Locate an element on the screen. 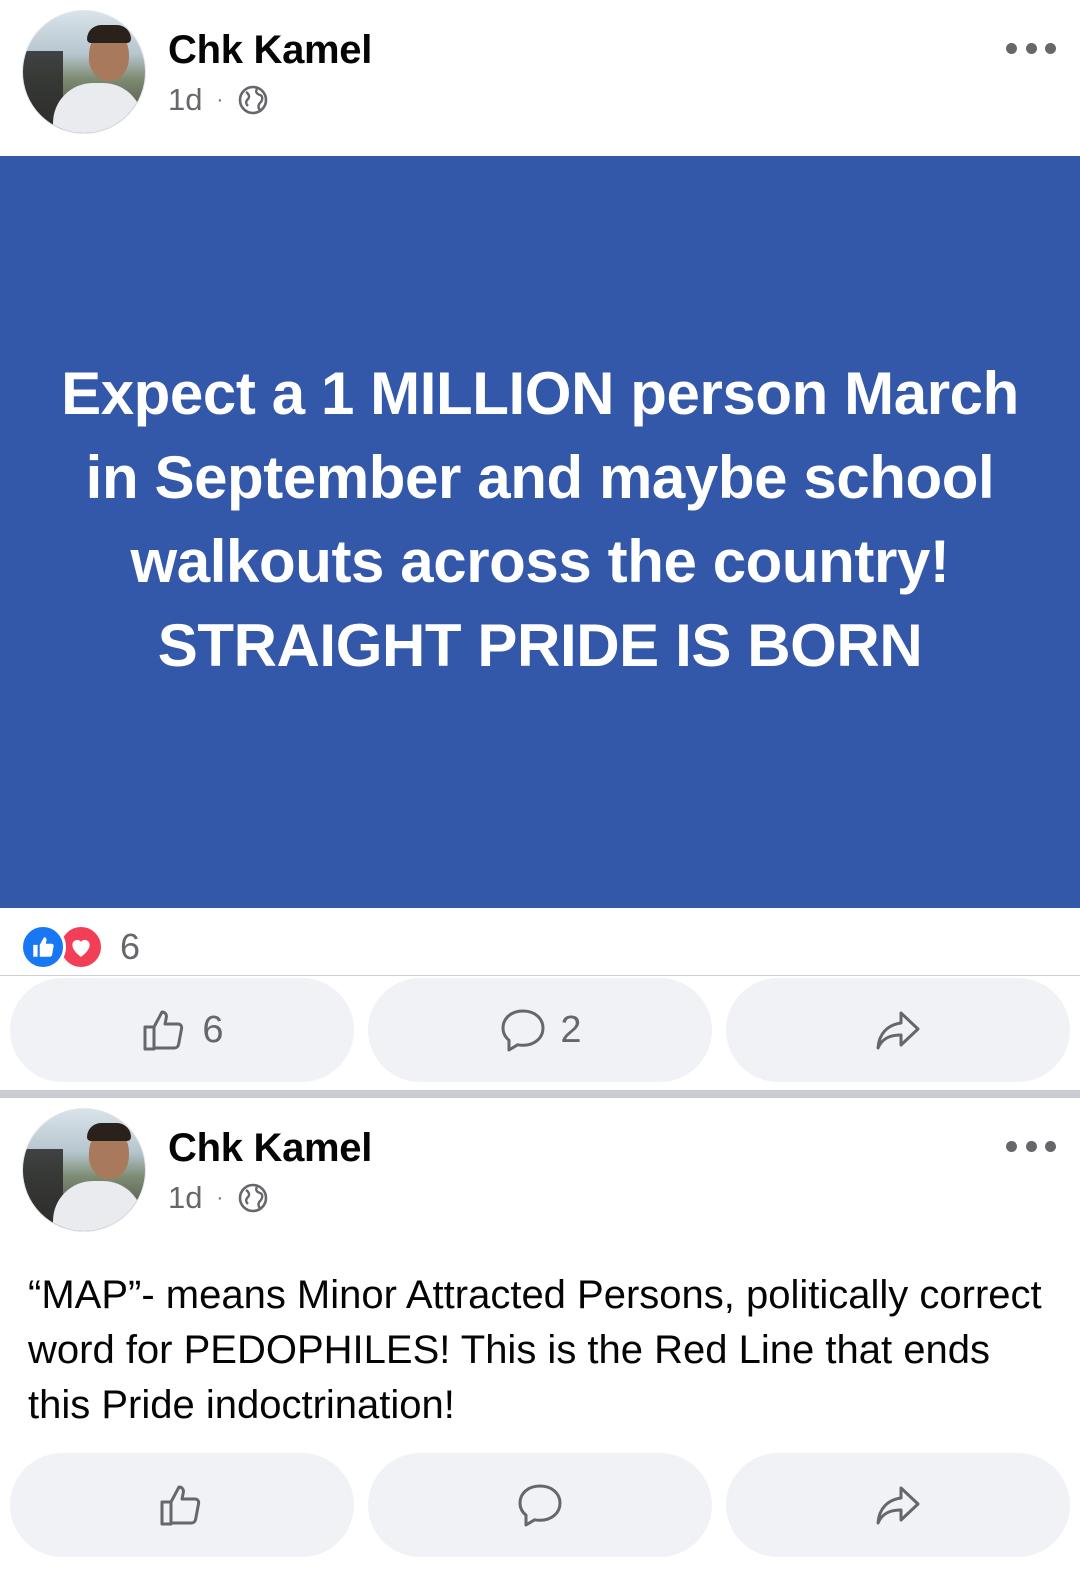  feed-separator is located at coordinates (540, 1094).